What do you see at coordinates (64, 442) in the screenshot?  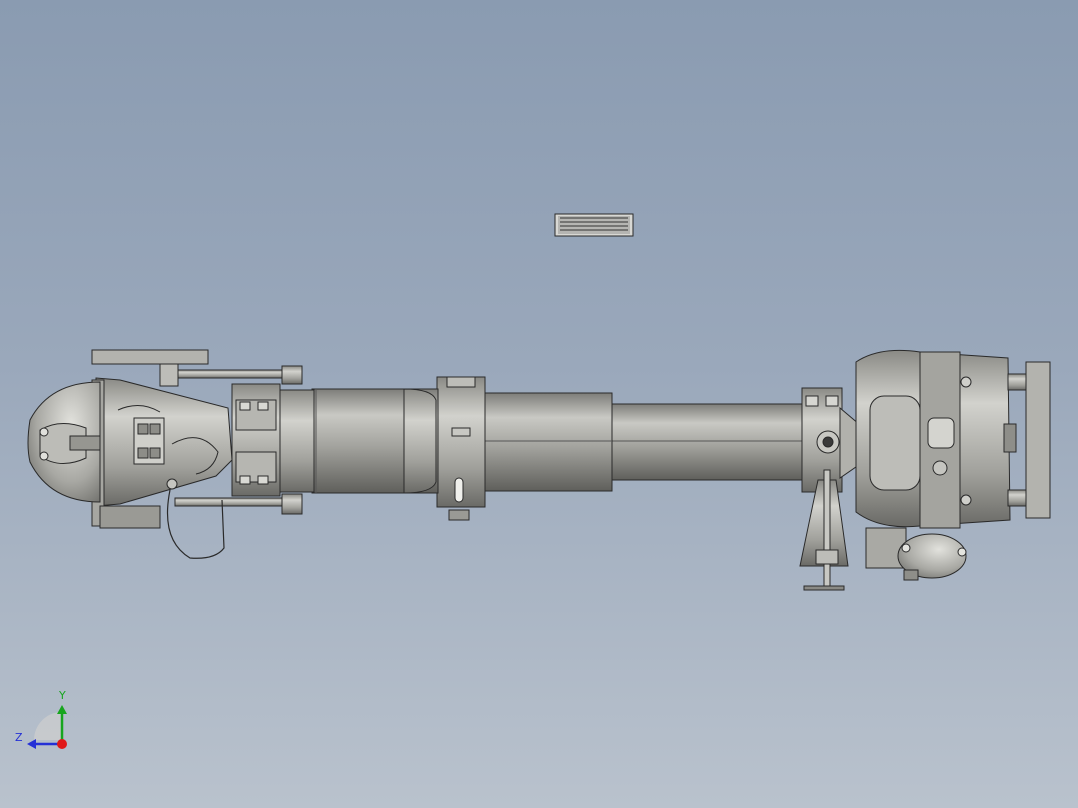 I see `left-nose-cone` at bounding box center [64, 442].